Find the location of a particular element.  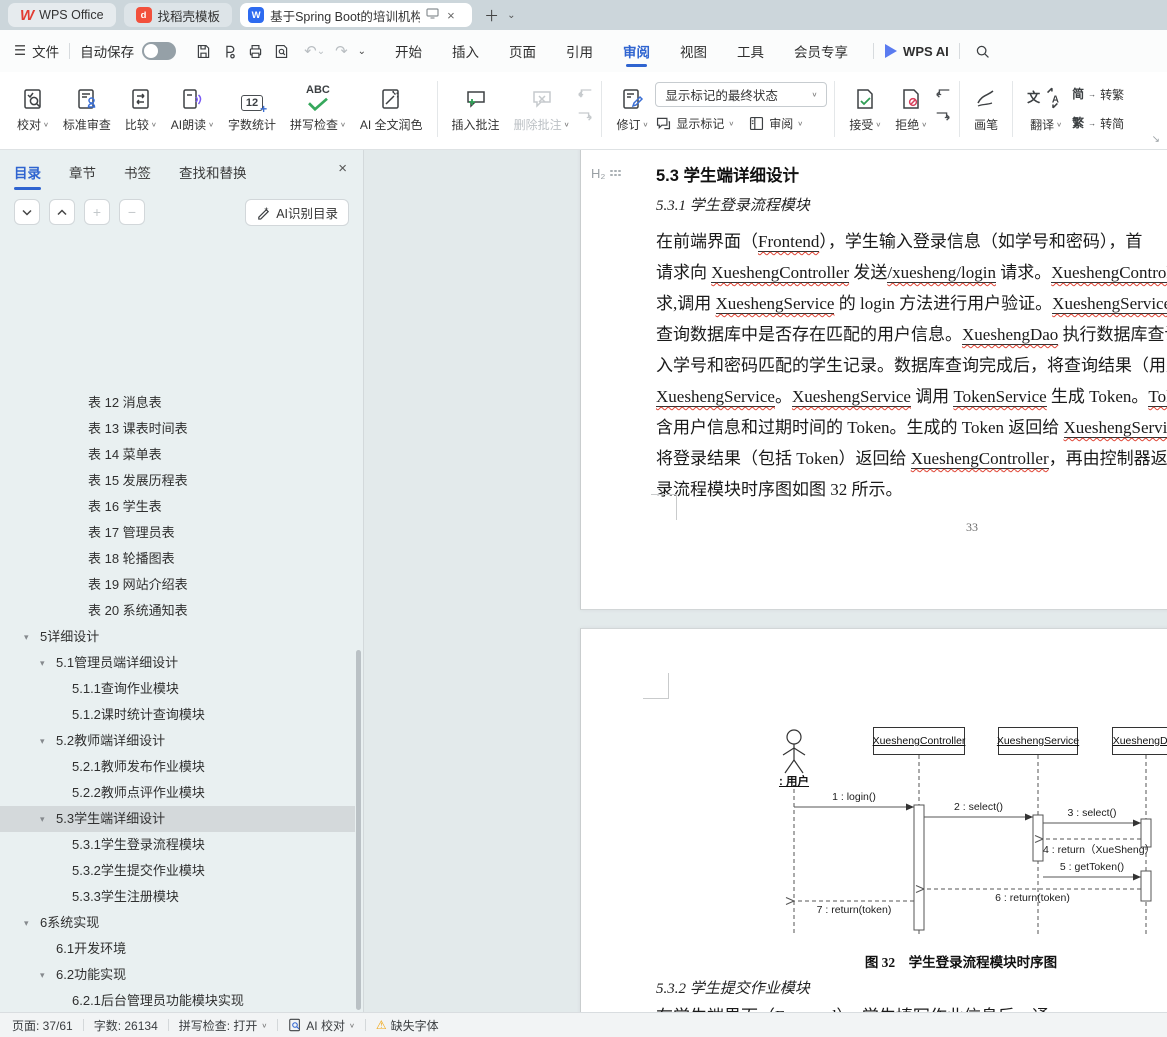

sidebar-close-icon: × is located at coordinates (342, 168).